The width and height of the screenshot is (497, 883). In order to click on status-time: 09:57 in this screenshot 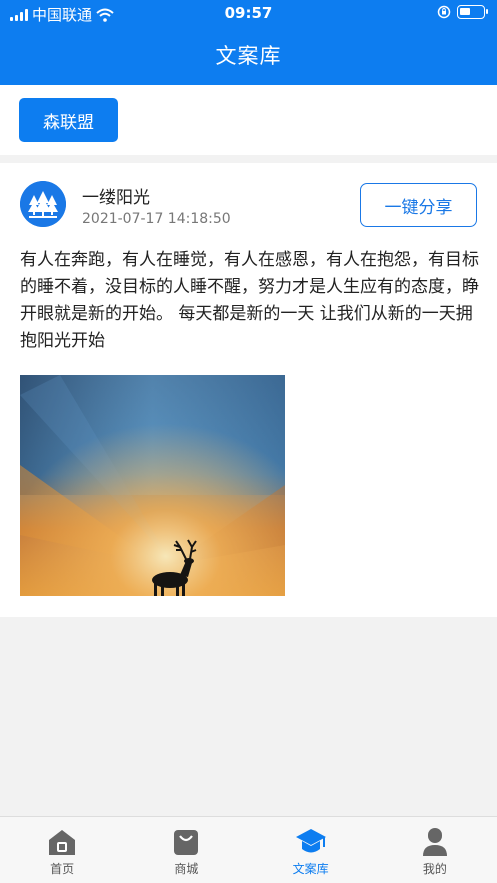, I will do `click(248, 13)`.